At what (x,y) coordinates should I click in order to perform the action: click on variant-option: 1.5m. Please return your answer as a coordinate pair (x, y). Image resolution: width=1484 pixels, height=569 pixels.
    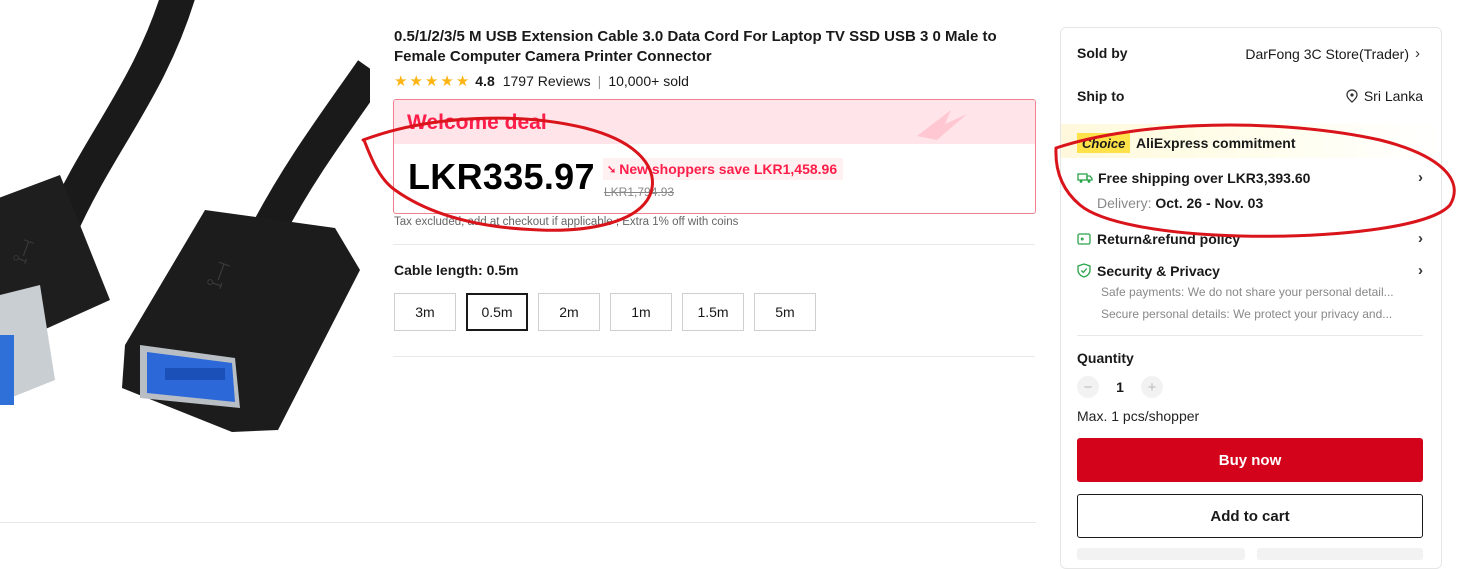
    Looking at the image, I should click on (713, 312).